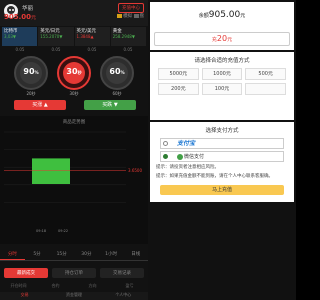  I want to click on tab-open-orders: 持仓订单, so click(74, 273).